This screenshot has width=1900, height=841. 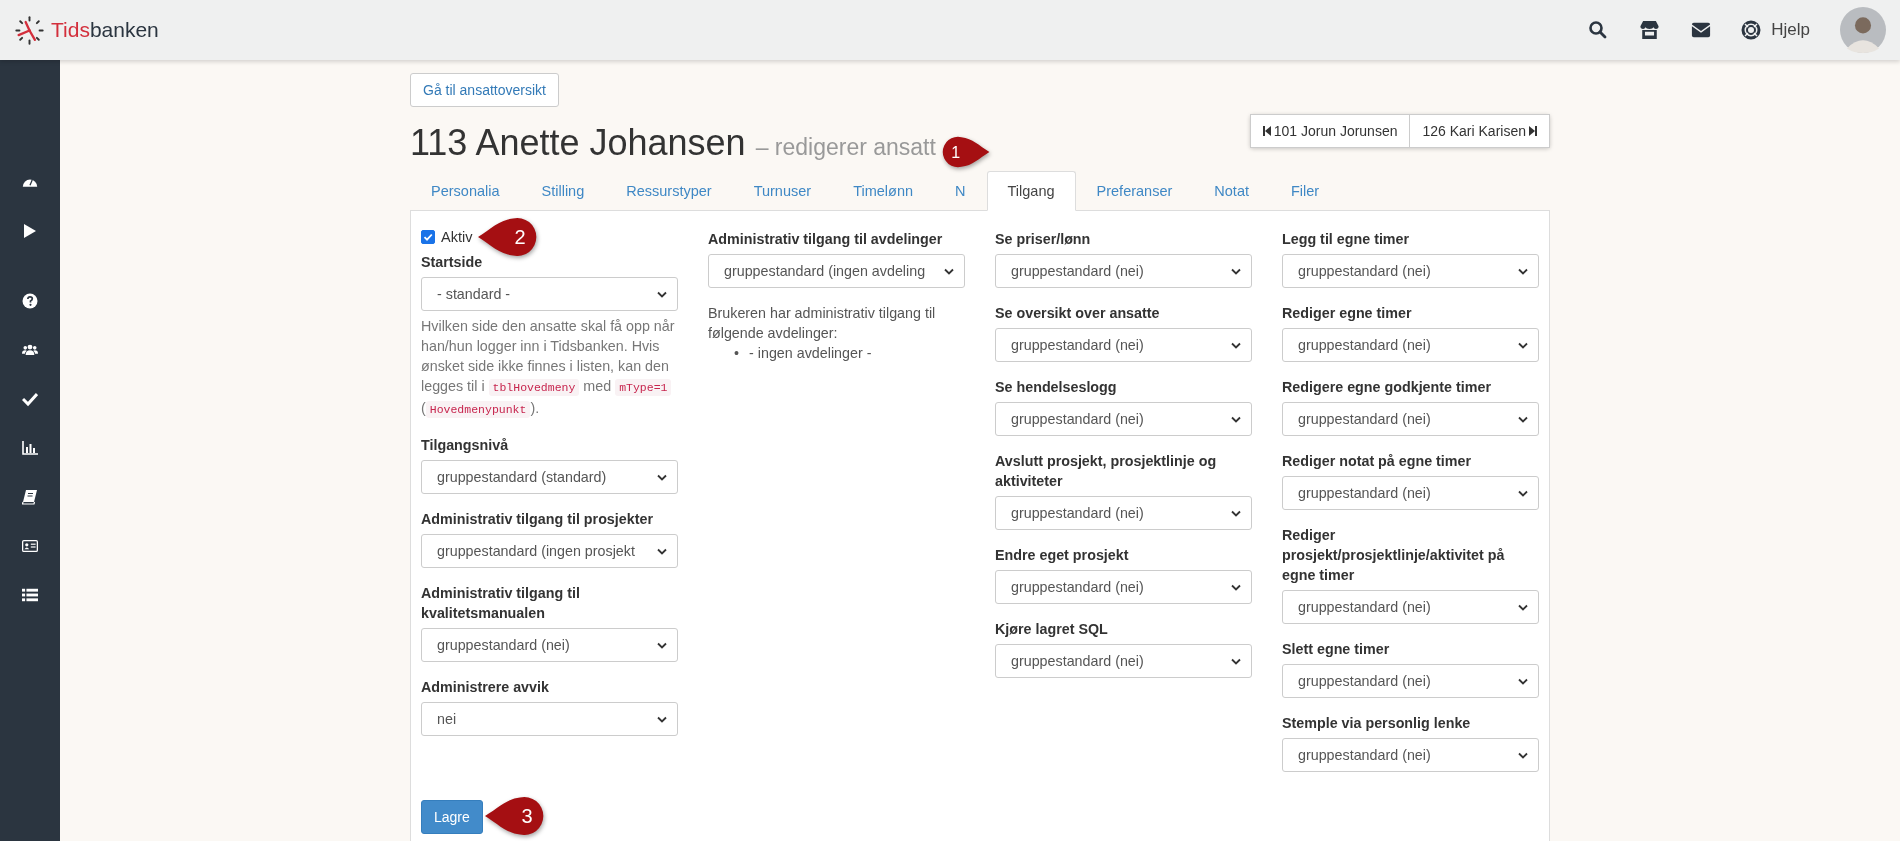 What do you see at coordinates (465, 445) in the screenshot?
I see `field-label: Tilgangsnivå` at bounding box center [465, 445].